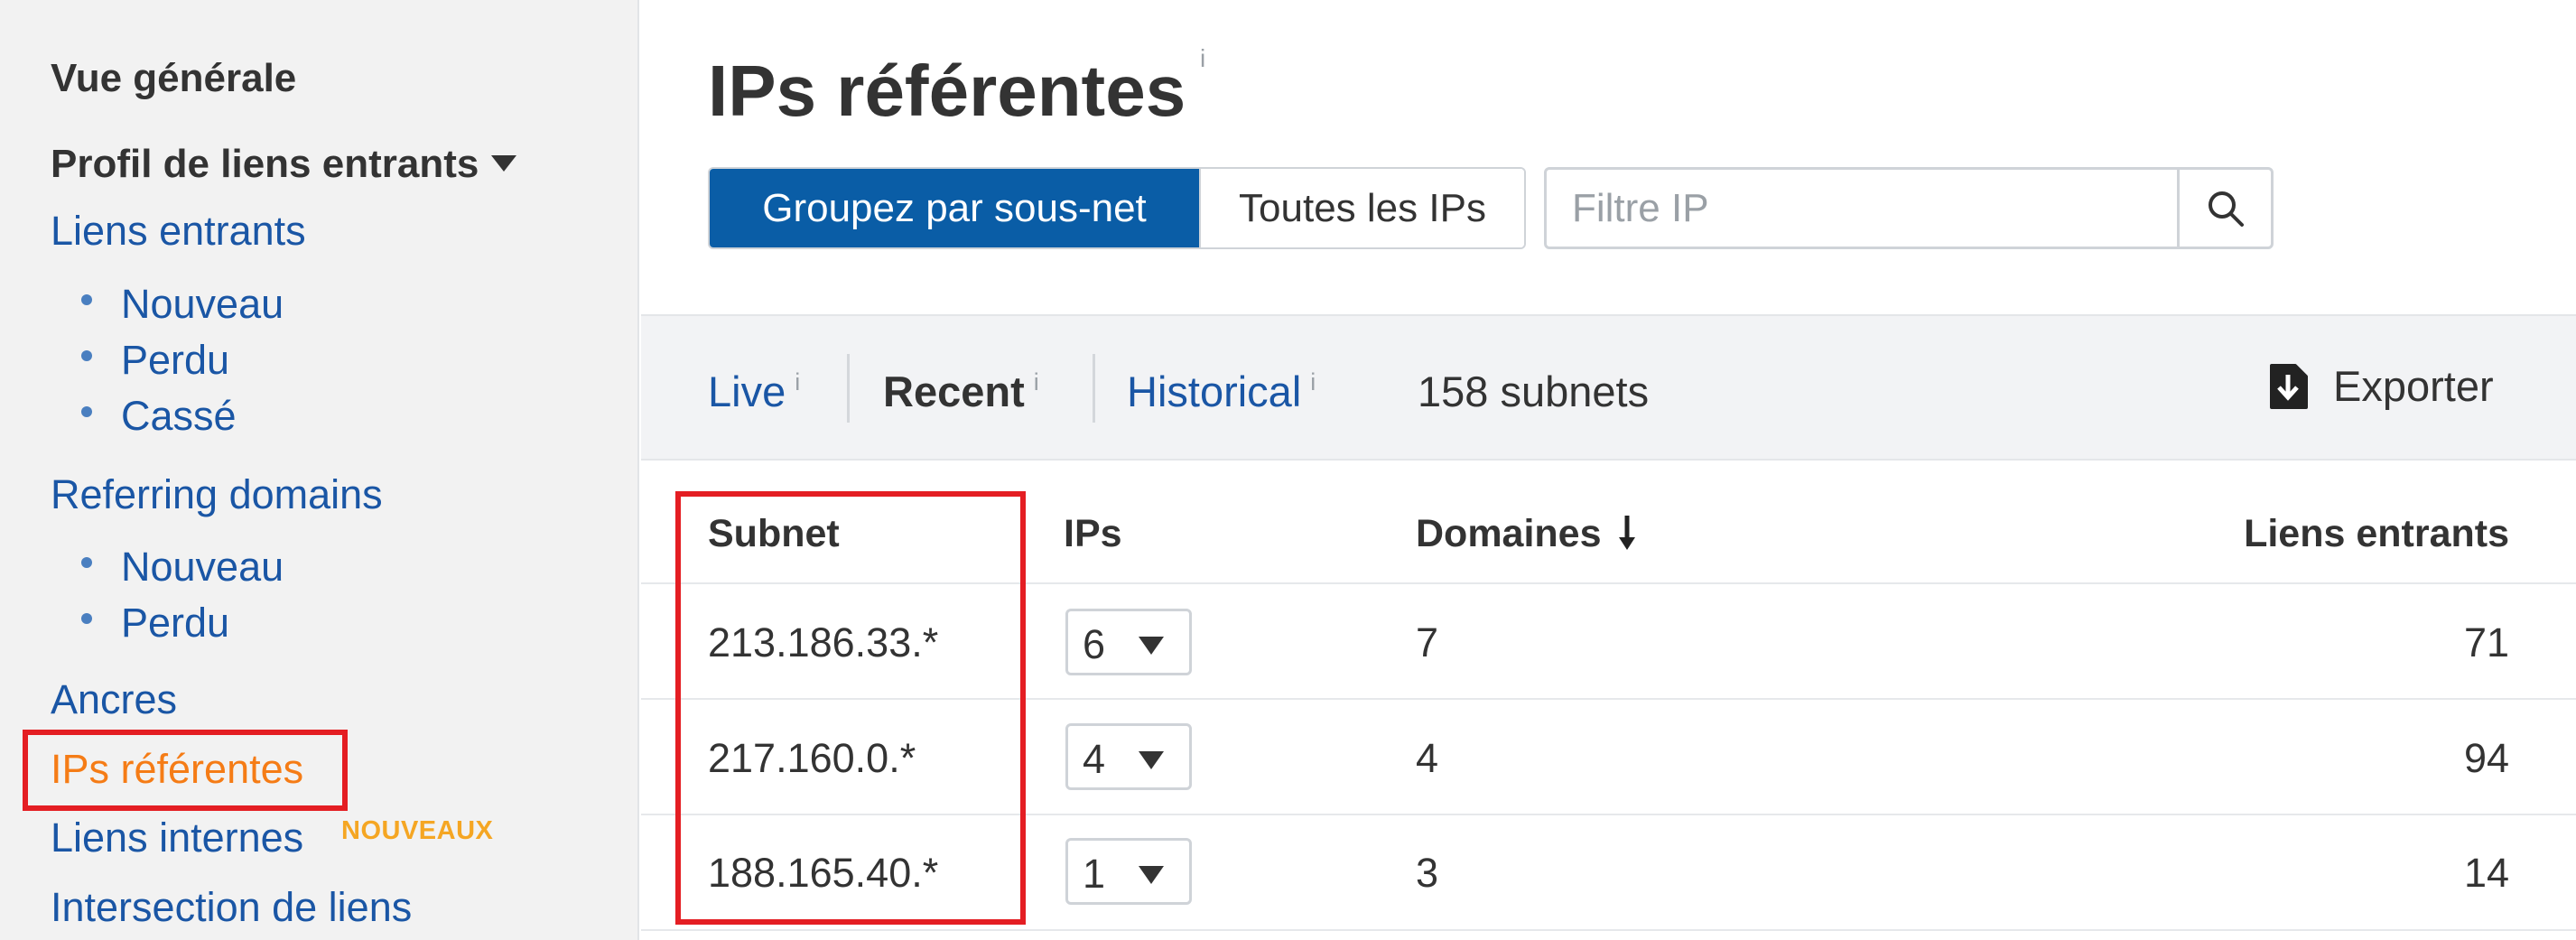 The height and width of the screenshot is (940, 2576). What do you see at coordinates (1427, 873) in the screenshot?
I see `cell-domains: 3` at bounding box center [1427, 873].